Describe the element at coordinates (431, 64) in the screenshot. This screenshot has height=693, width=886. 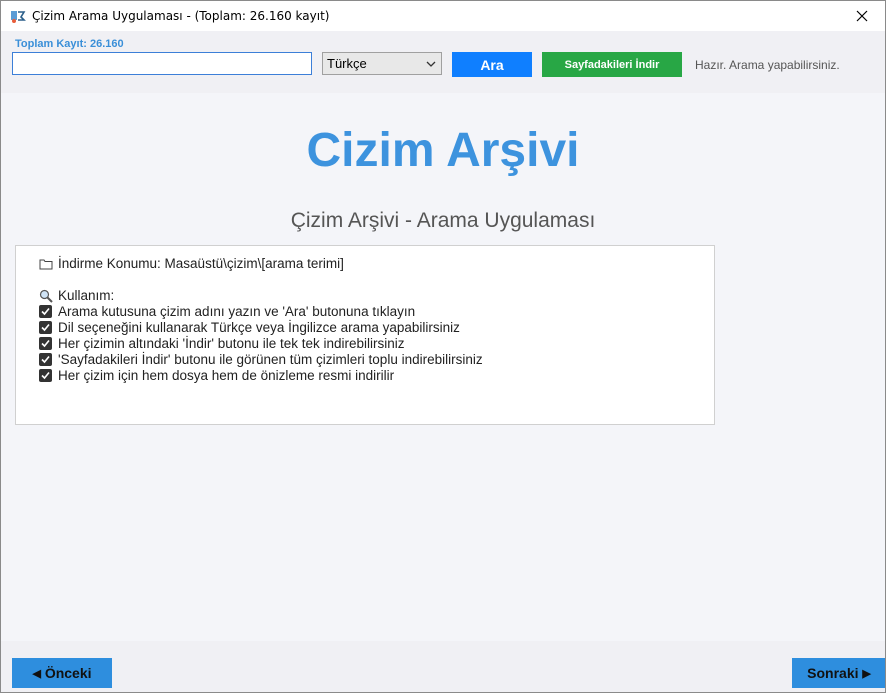
I see `chevron-down-icon` at that location.